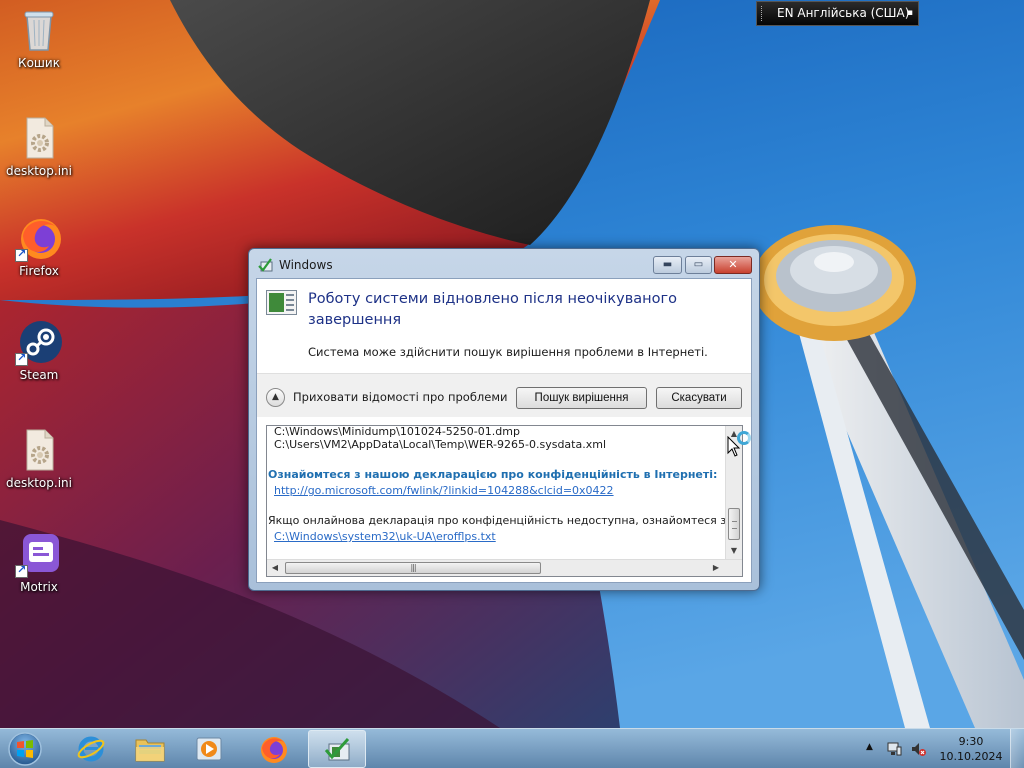 The width and height of the screenshot is (1024, 768). I want to click on show-desktop-button, so click(1017, 748).